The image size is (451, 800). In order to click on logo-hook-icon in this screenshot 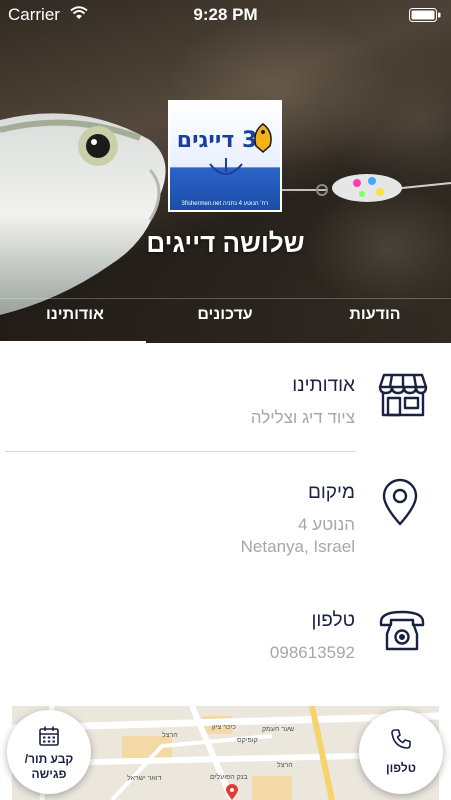, I will do `click(226, 166)`.